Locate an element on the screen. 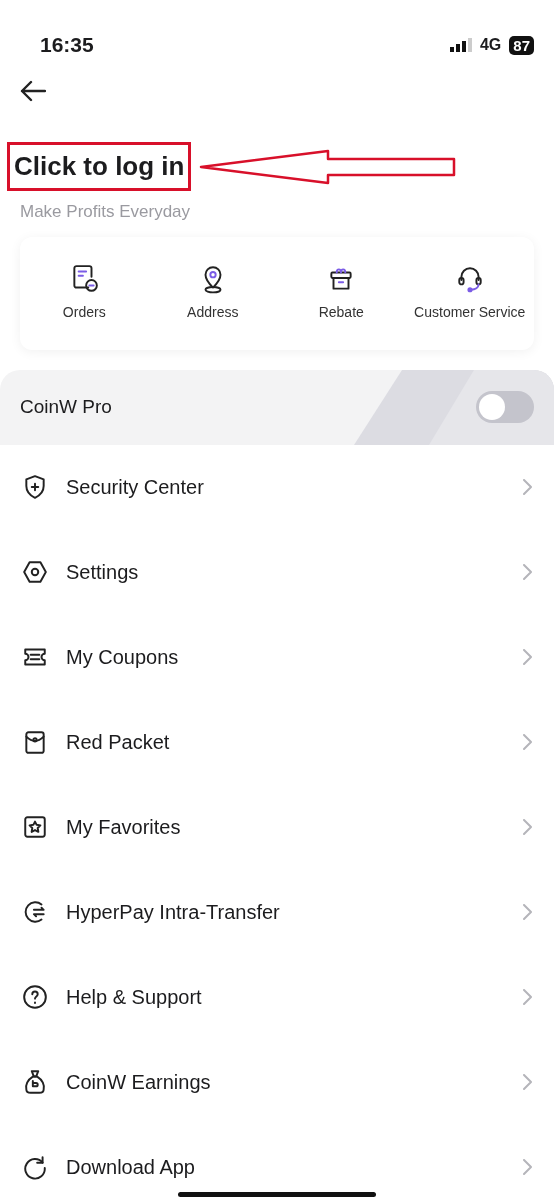  star-box-icon is located at coordinates (35, 827).